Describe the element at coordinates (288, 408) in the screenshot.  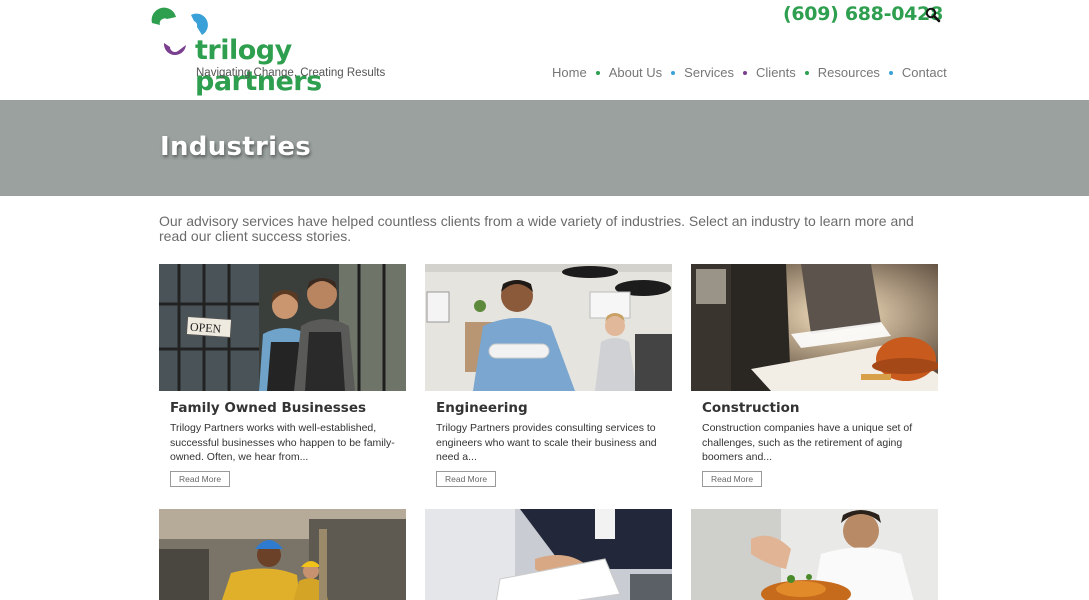
I see `card-title: Family Owned Businesses` at that location.